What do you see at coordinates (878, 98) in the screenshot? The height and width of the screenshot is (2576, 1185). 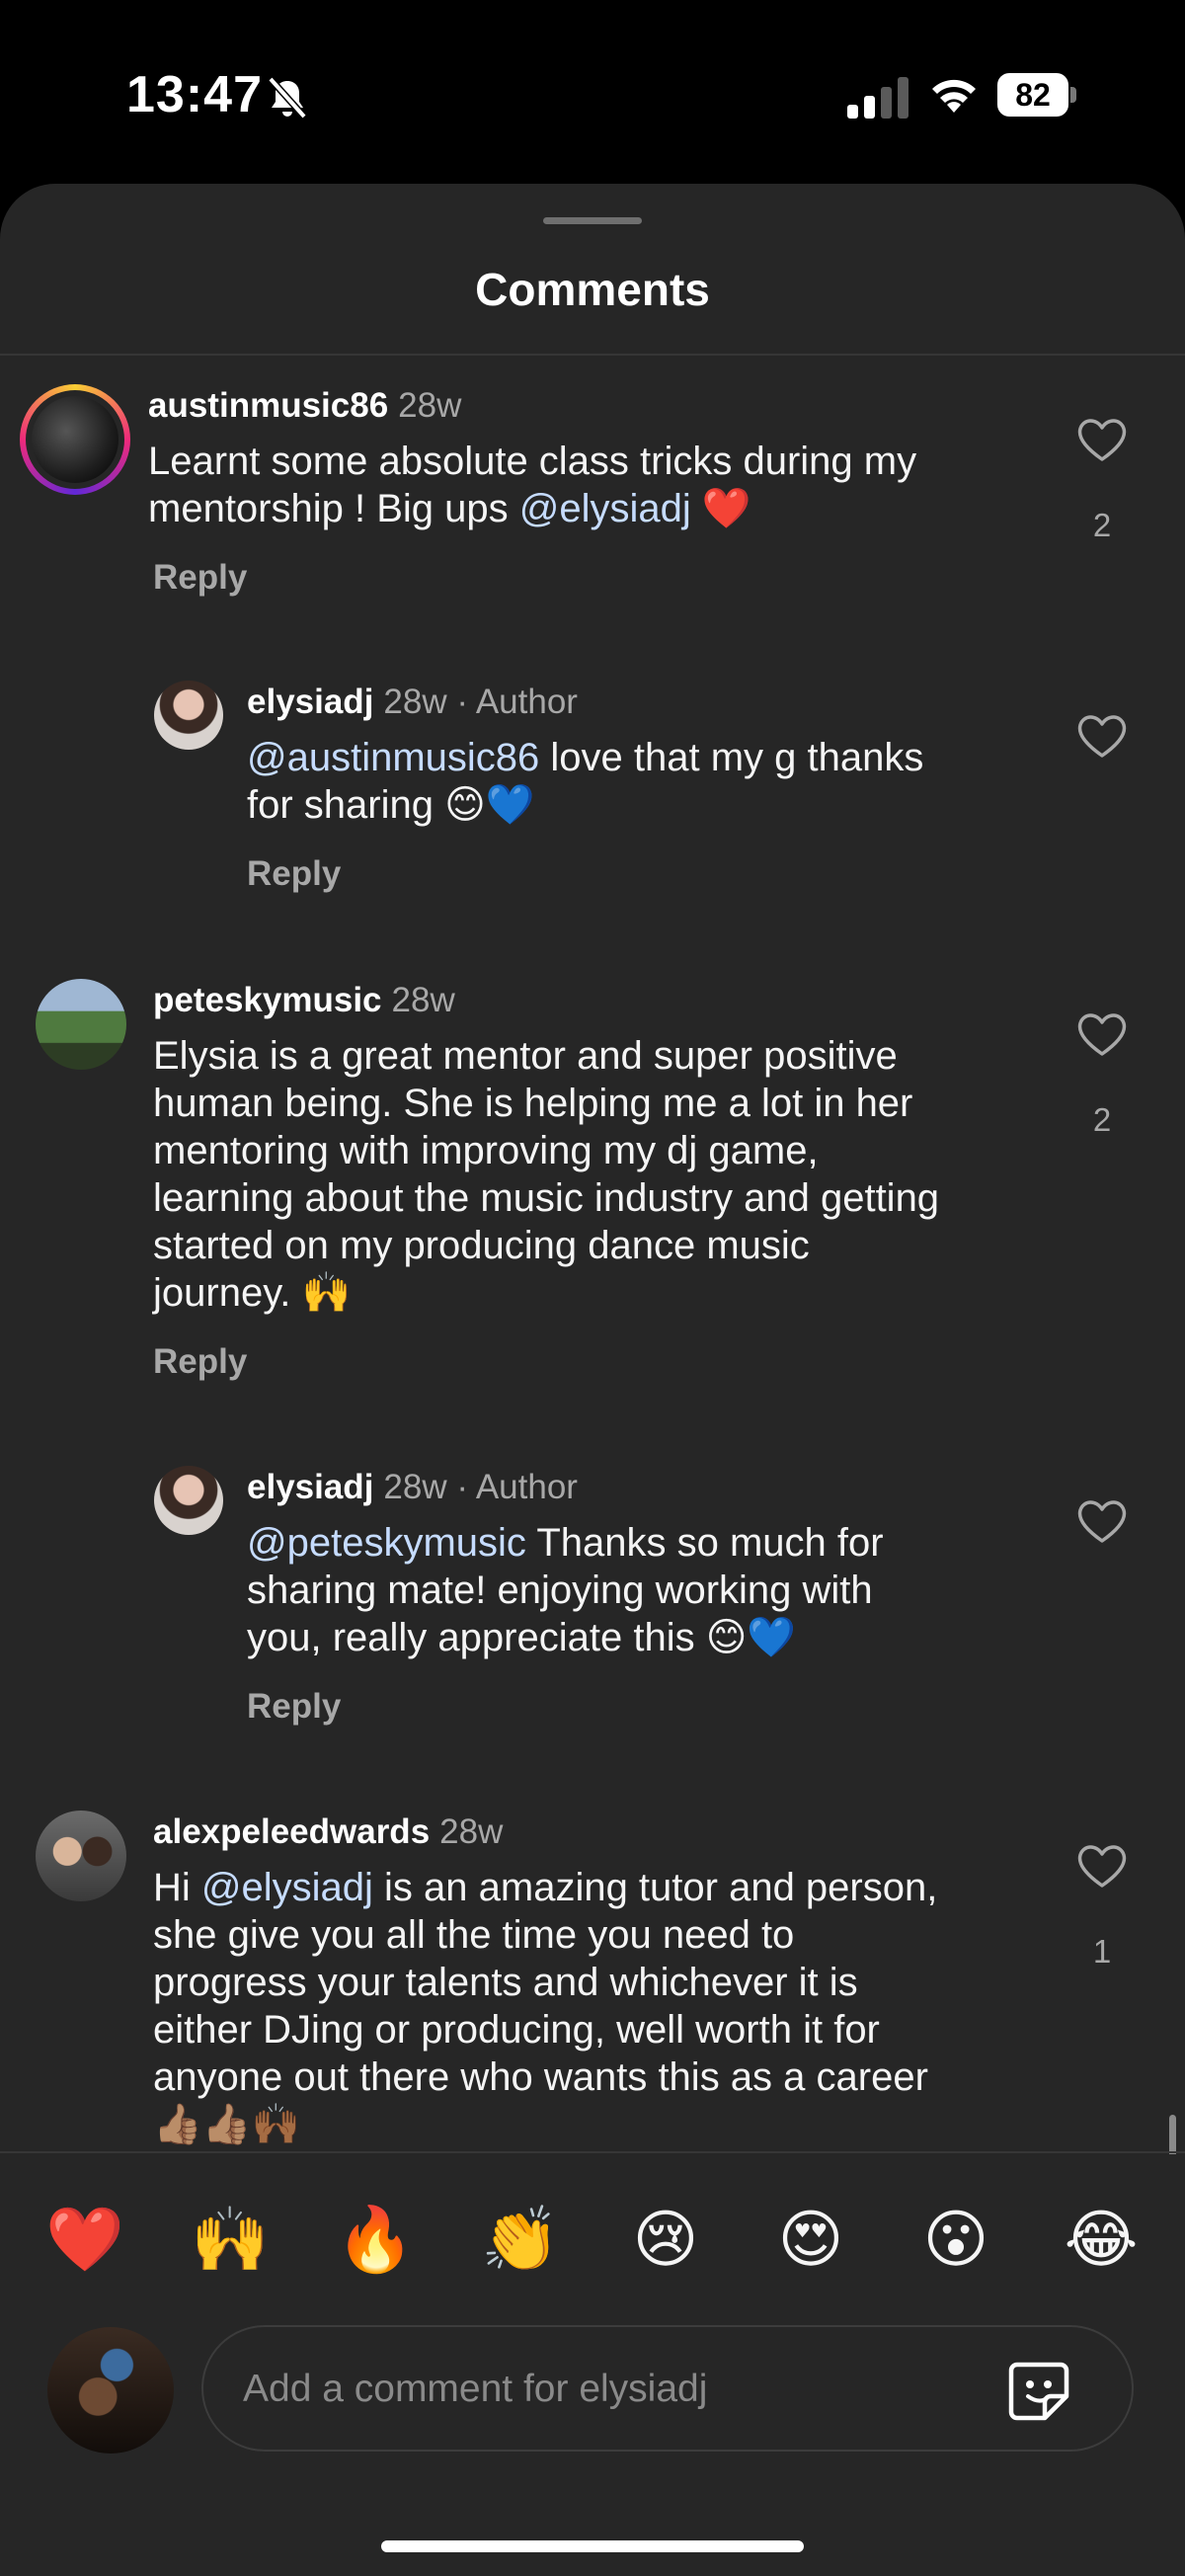 I see `cellular-signal-icon` at bounding box center [878, 98].